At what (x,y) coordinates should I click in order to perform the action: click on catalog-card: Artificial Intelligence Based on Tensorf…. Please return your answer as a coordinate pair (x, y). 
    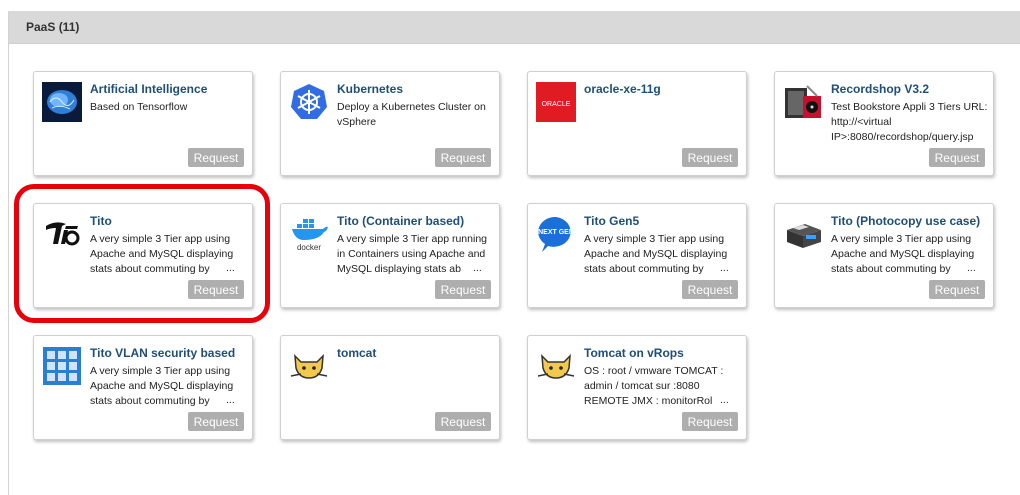
    Looking at the image, I should click on (143, 123).